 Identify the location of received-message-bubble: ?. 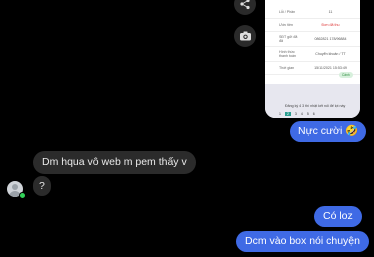
(42, 186).